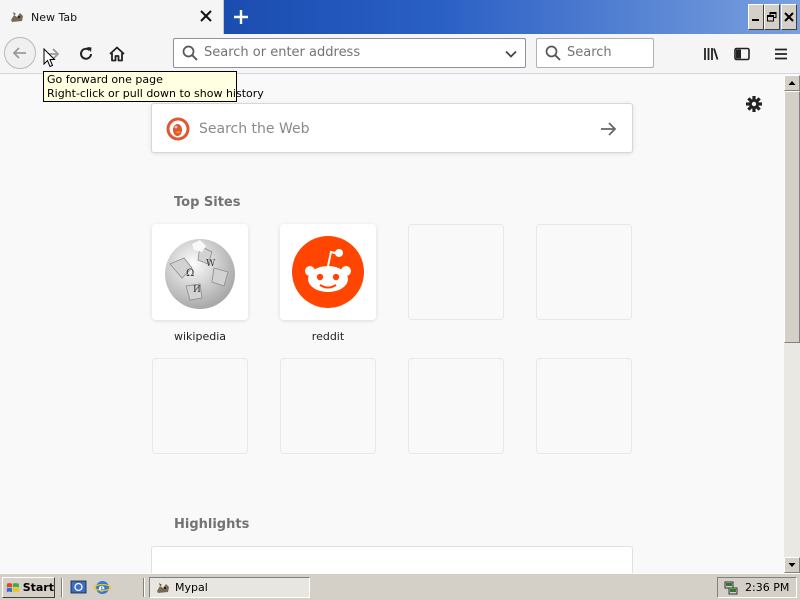  I want to click on vertical-scrollbar, so click(792, 324).